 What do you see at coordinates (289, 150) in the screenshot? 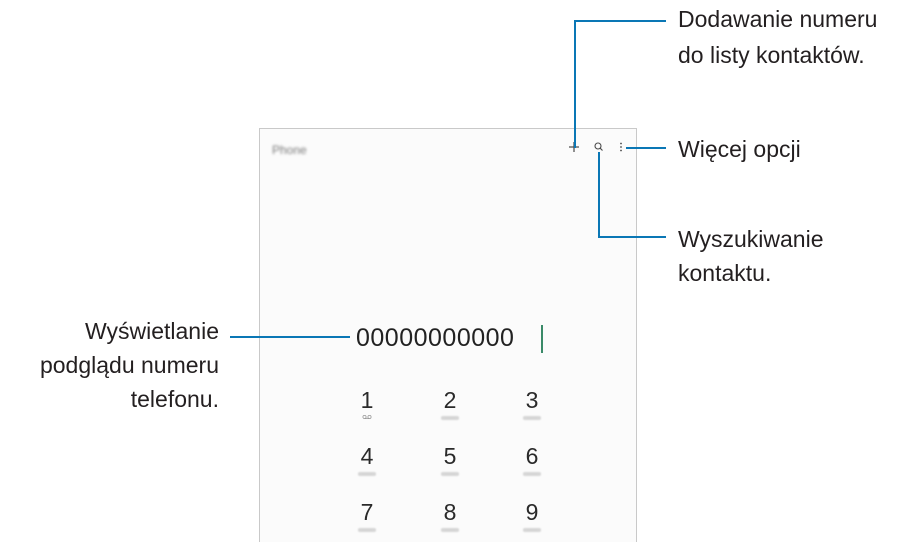
I see `app-title: Phone` at bounding box center [289, 150].